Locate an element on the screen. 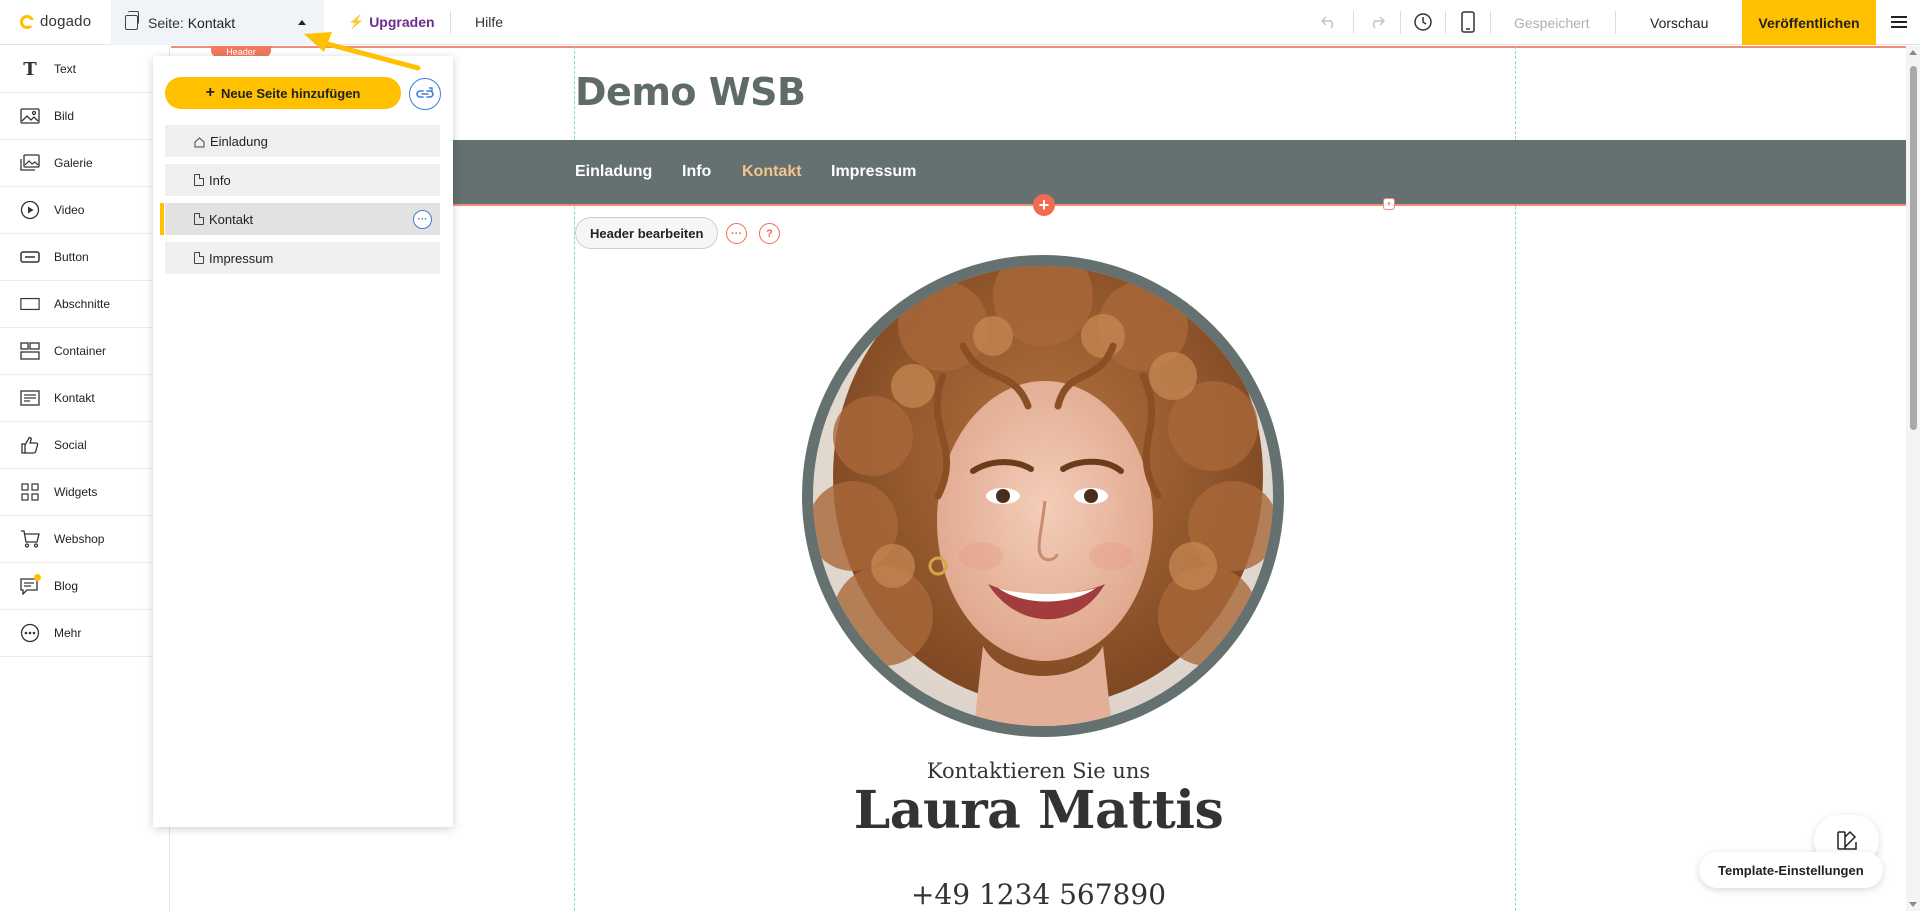 The width and height of the screenshot is (1920, 911). preview-button: Vorschau is located at coordinates (1679, 23).